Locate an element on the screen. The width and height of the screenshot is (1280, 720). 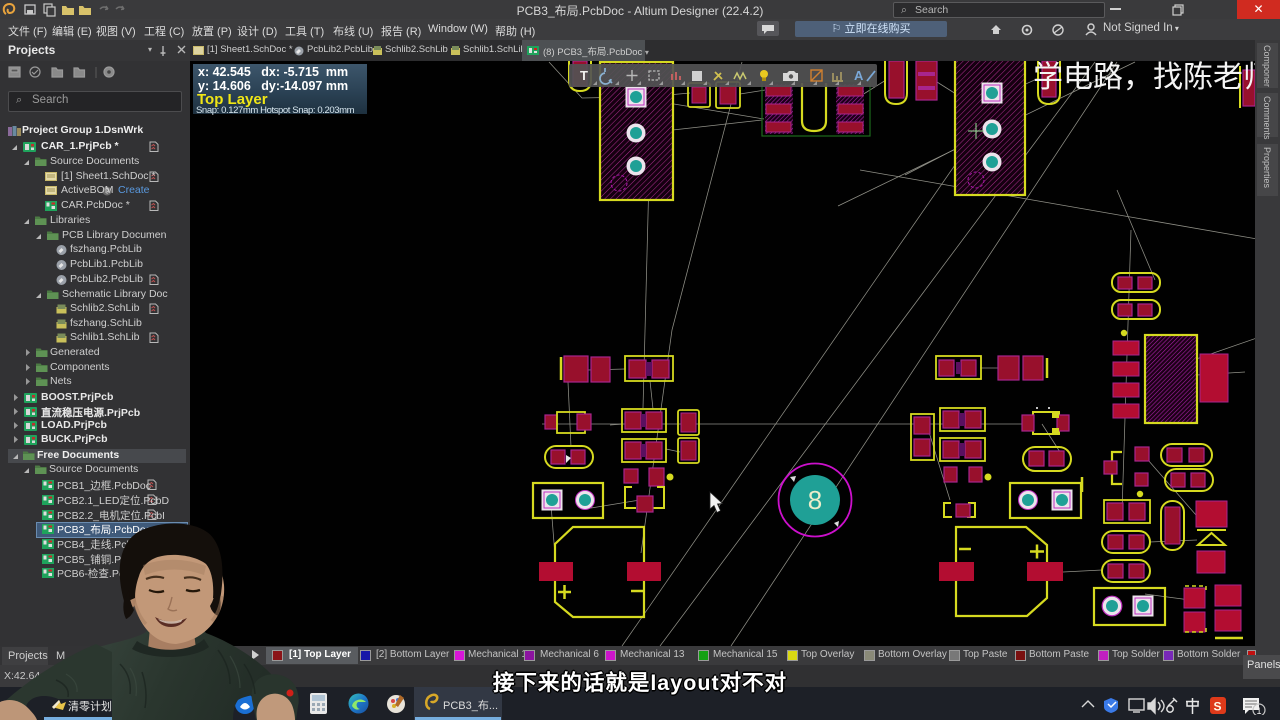
svg-text: 8 is located at coordinates (815, 500).